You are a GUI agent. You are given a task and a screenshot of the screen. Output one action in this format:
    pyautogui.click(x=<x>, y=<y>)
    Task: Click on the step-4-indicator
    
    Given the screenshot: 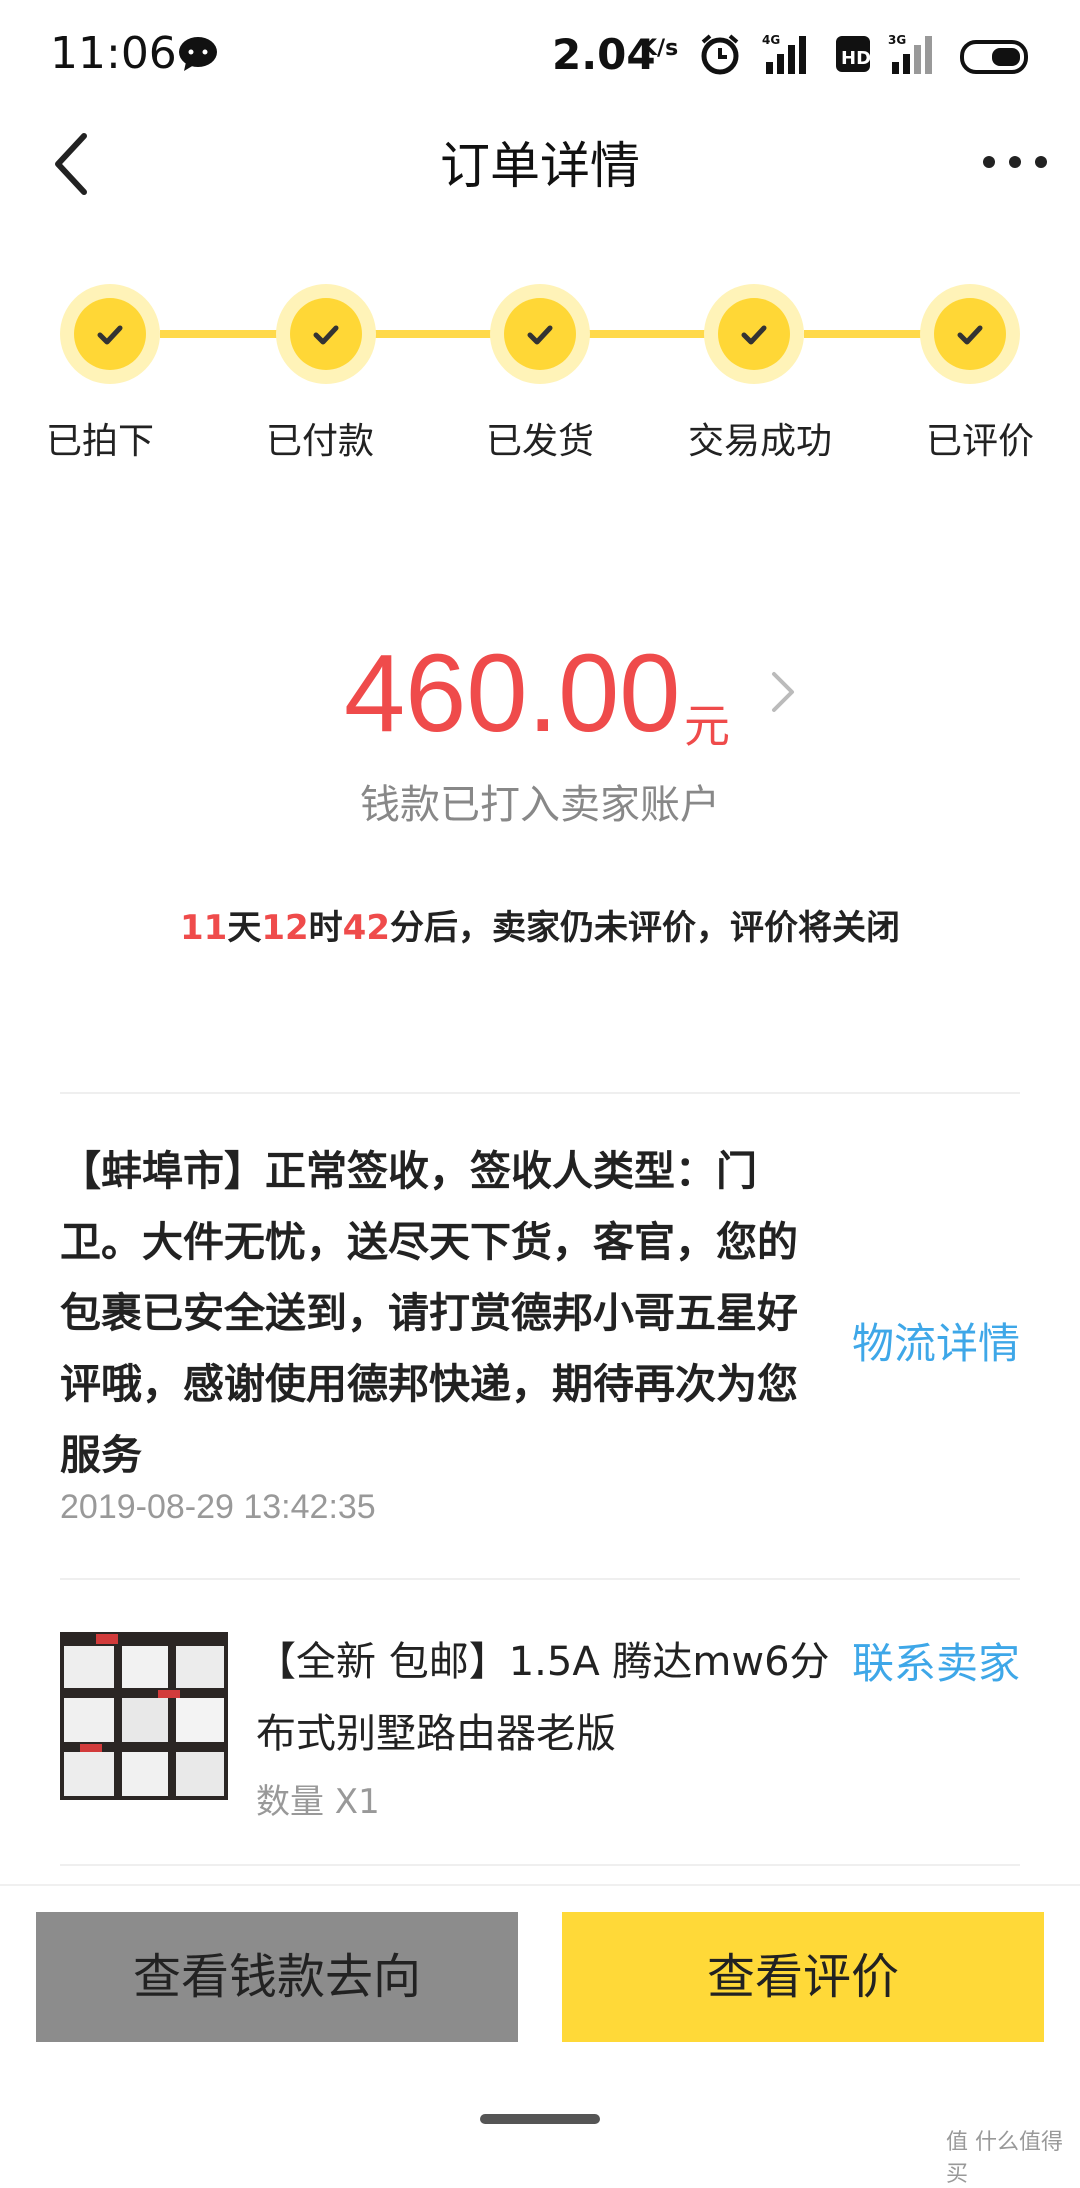 What is the action you would take?
    pyautogui.click(x=754, y=334)
    